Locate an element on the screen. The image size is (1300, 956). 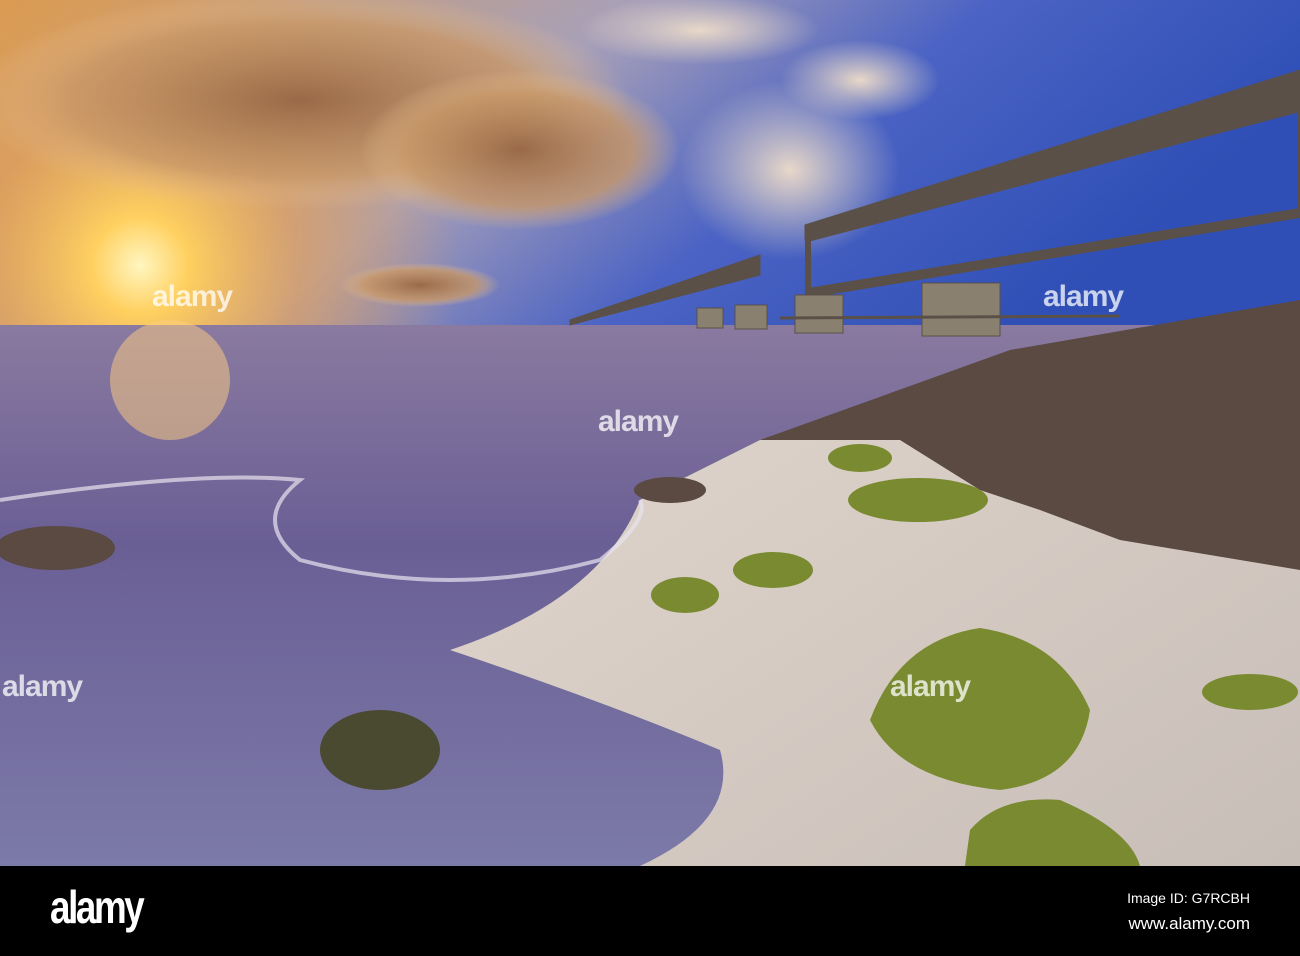
footer-bar: alamy Image ID: G7RCBH www.alamy.com is located at coordinates (650, 911).